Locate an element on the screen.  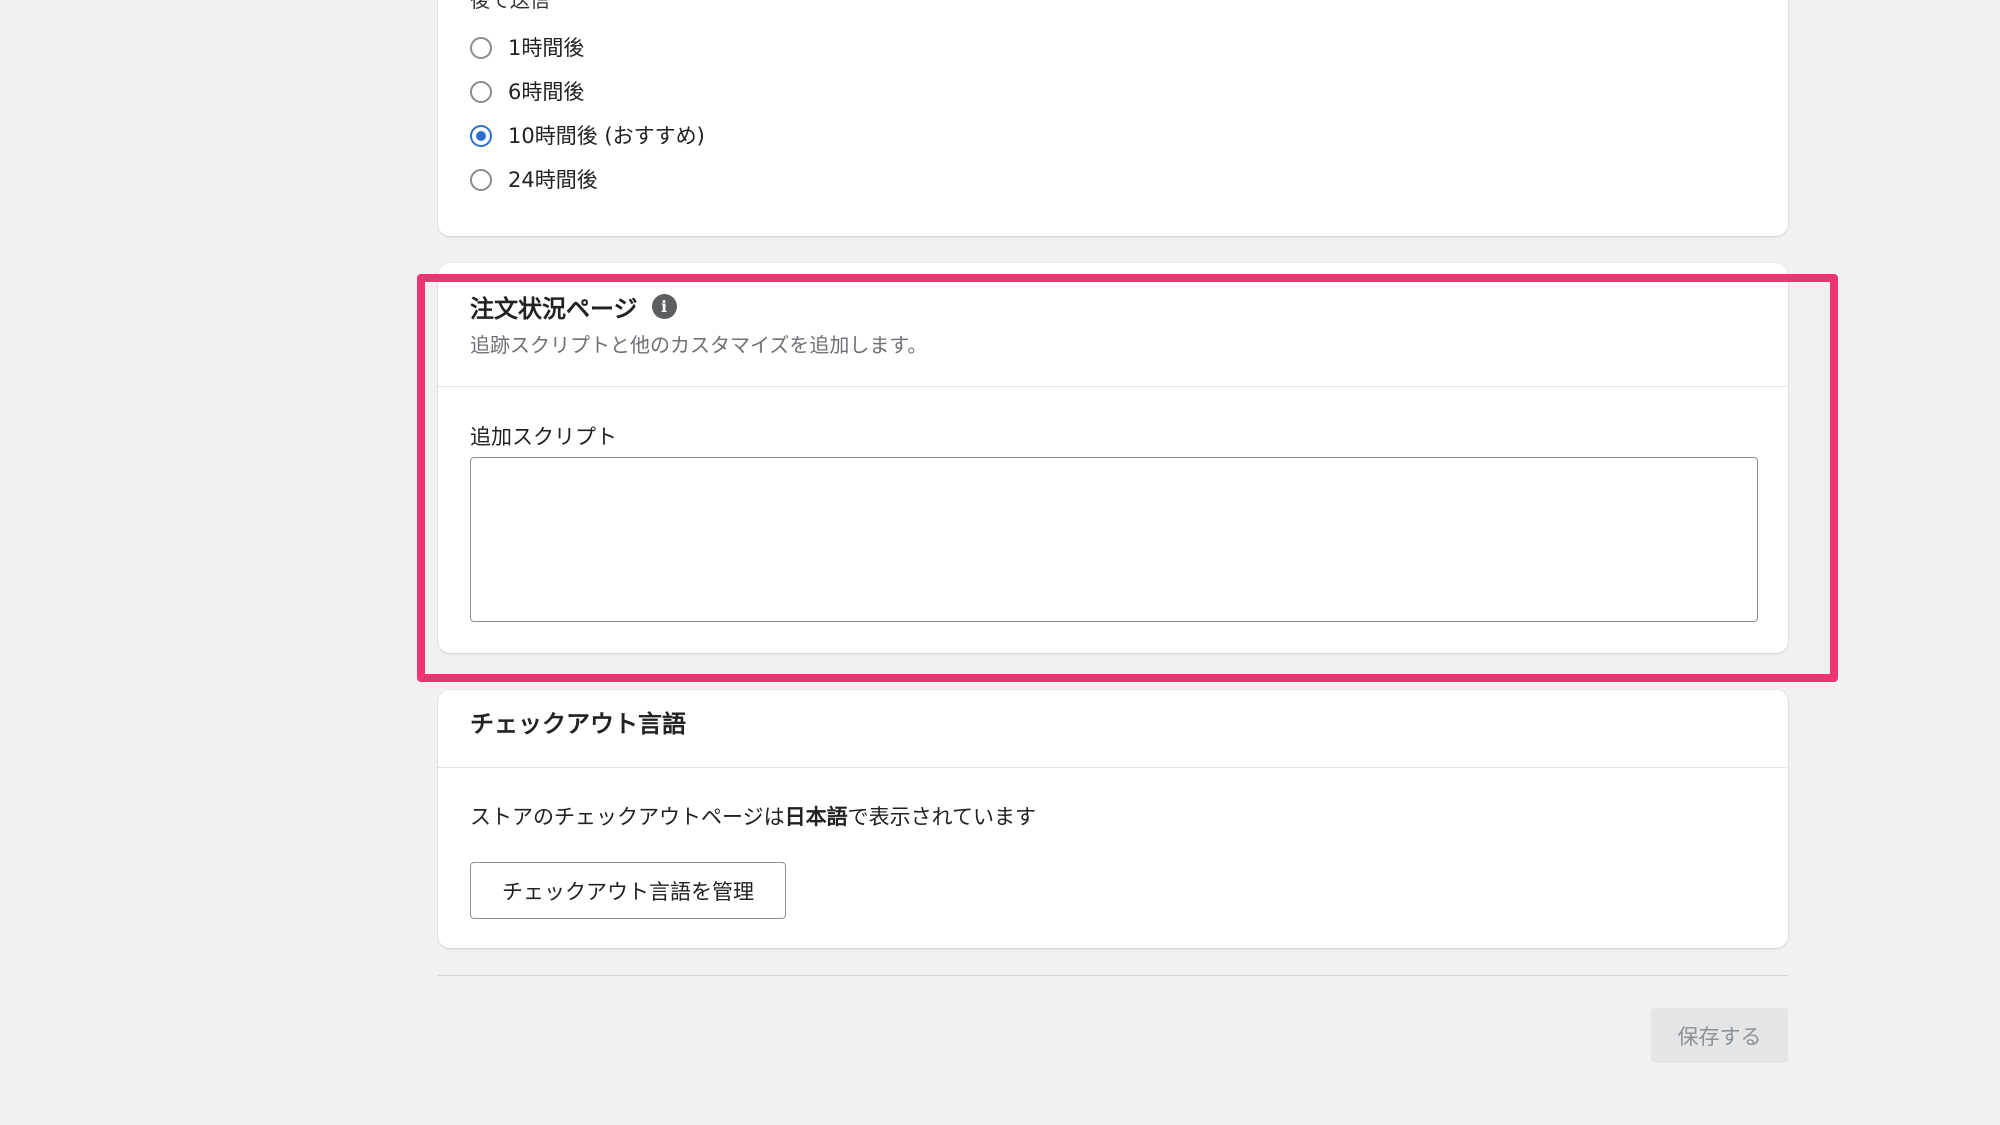
checkout-language-text-after: で表示されています is located at coordinates (941, 817).